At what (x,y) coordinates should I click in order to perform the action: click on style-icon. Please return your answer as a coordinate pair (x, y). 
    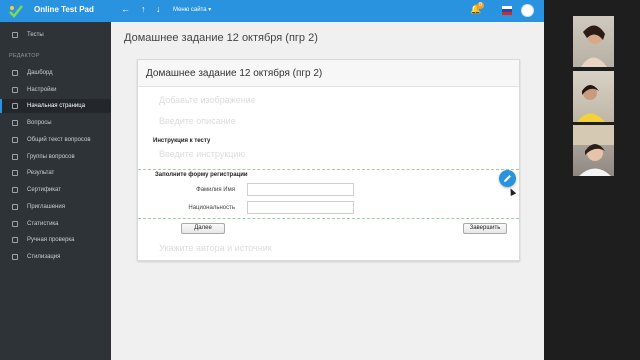
    Looking at the image, I should click on (15, 257).